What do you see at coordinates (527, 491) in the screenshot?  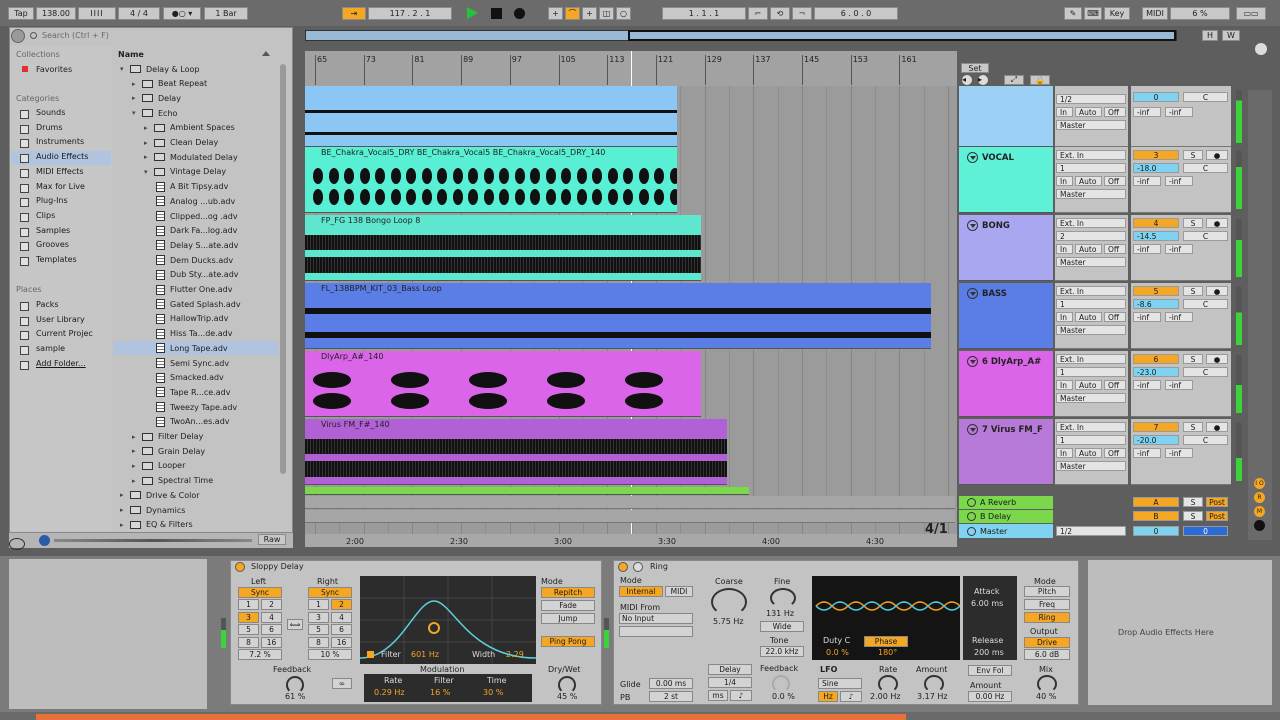 I see `audio-clip` at bounding box center [527, 491].